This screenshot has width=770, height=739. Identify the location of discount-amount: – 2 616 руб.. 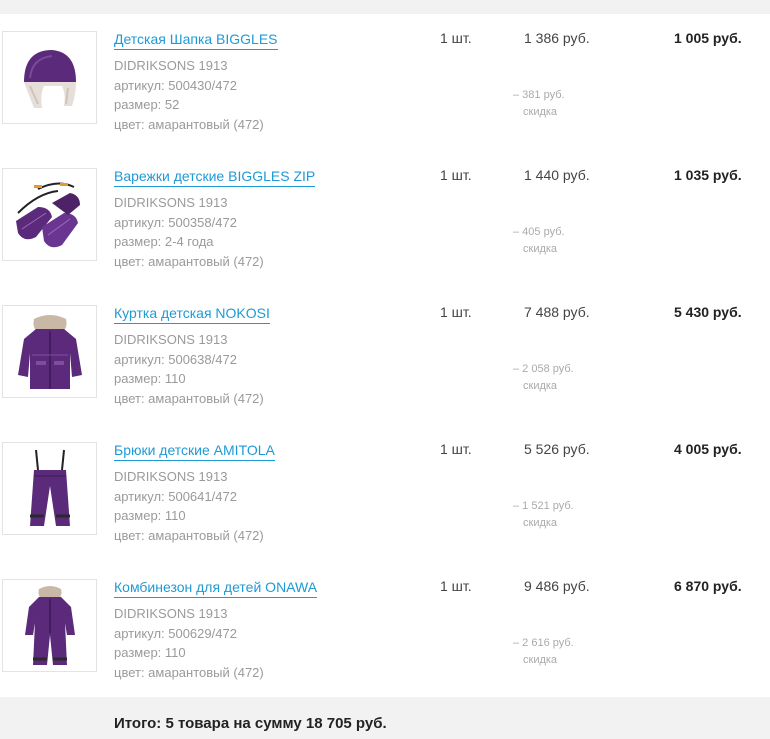
(543, 643).